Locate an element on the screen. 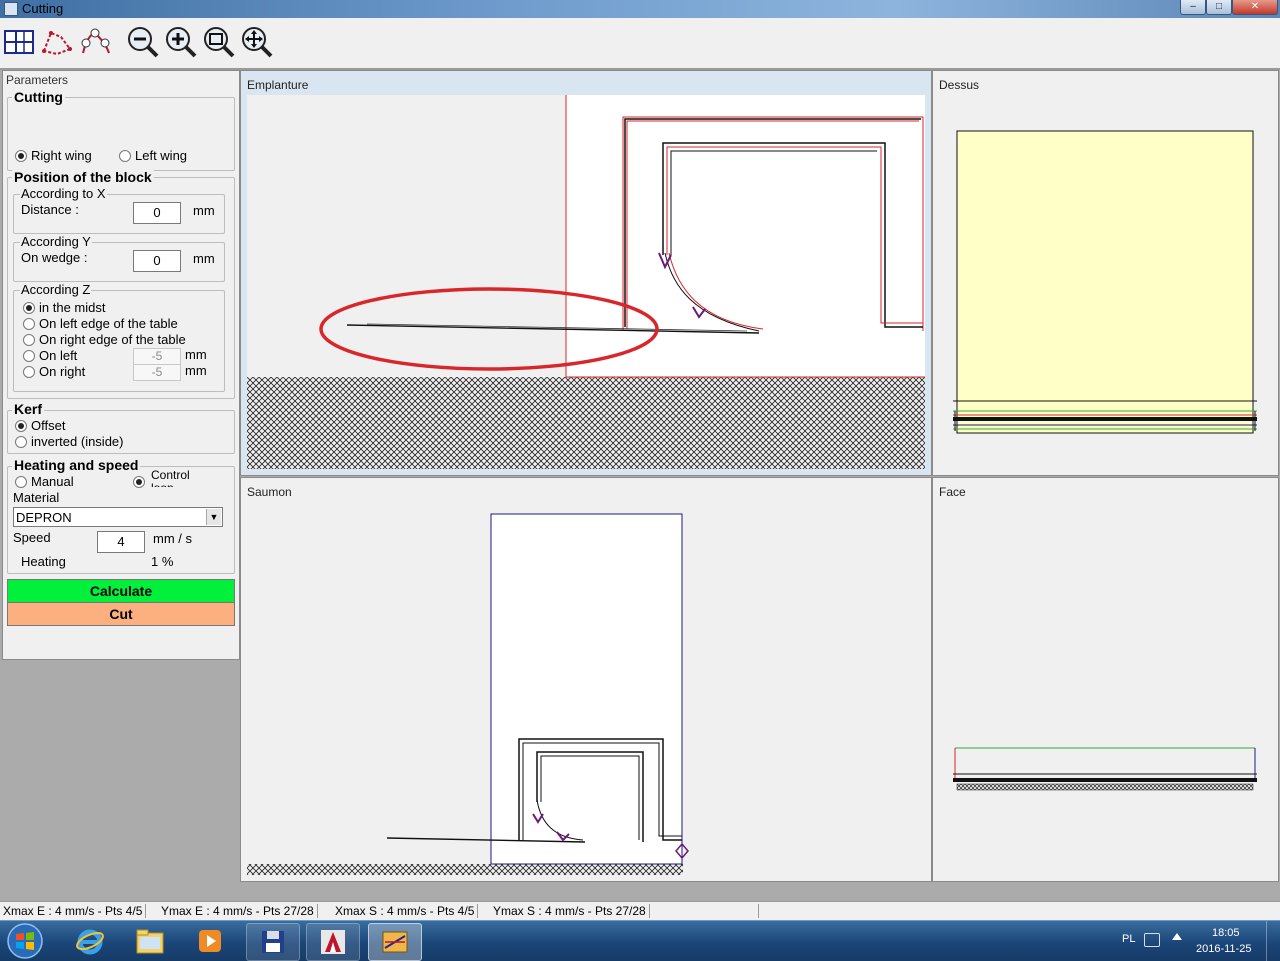  views-layout-button is located at coordinates (19, 42).